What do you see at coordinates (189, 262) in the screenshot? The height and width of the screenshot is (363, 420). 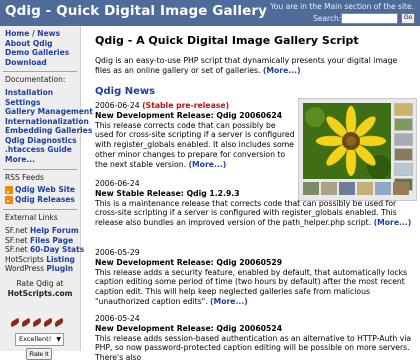 I see `news-headline: New Development Release: Qdig 20060529` at bounding box center [189, 262].